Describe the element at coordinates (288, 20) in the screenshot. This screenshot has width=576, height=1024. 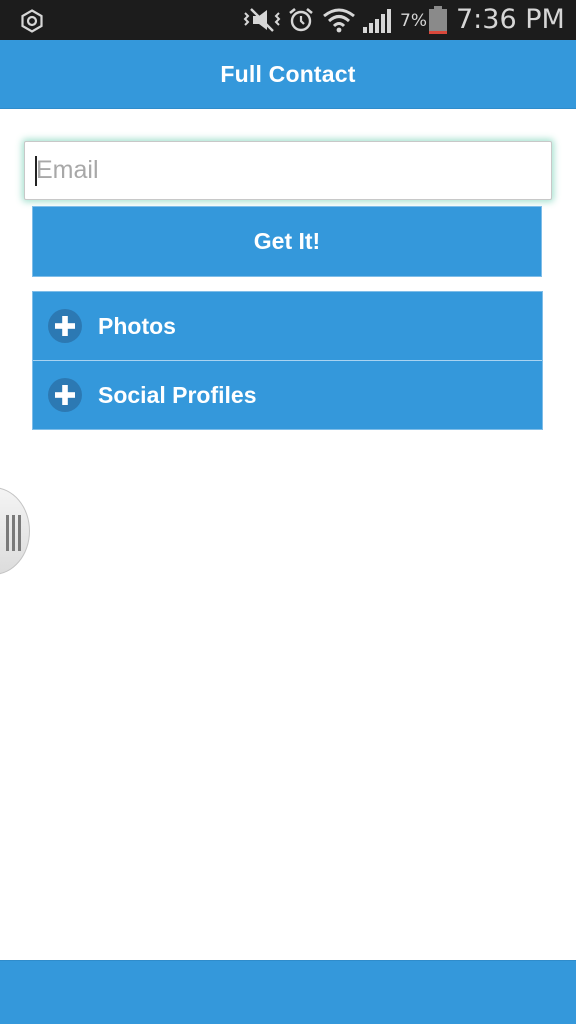
I see `status-bar: 7% 7:36 PM` at that location.